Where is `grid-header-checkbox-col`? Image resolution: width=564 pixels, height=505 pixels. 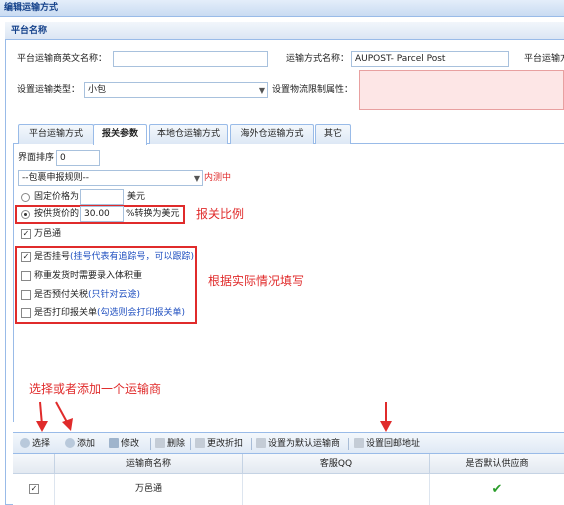 grid-header-checkbox-col is located at coordinates (34, 464).